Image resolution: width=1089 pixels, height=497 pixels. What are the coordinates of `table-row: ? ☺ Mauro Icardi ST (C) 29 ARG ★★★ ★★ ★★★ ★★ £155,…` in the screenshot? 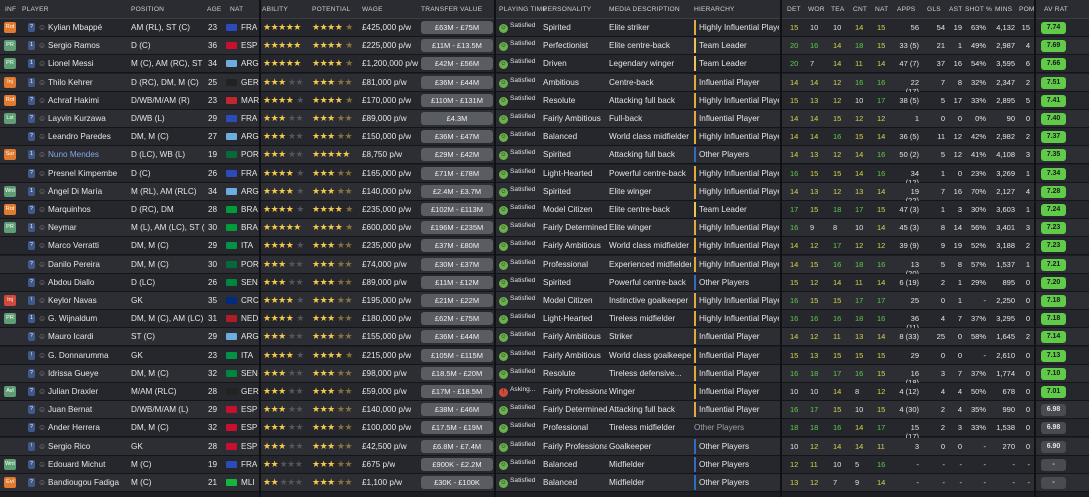 It's located at (544, 337).